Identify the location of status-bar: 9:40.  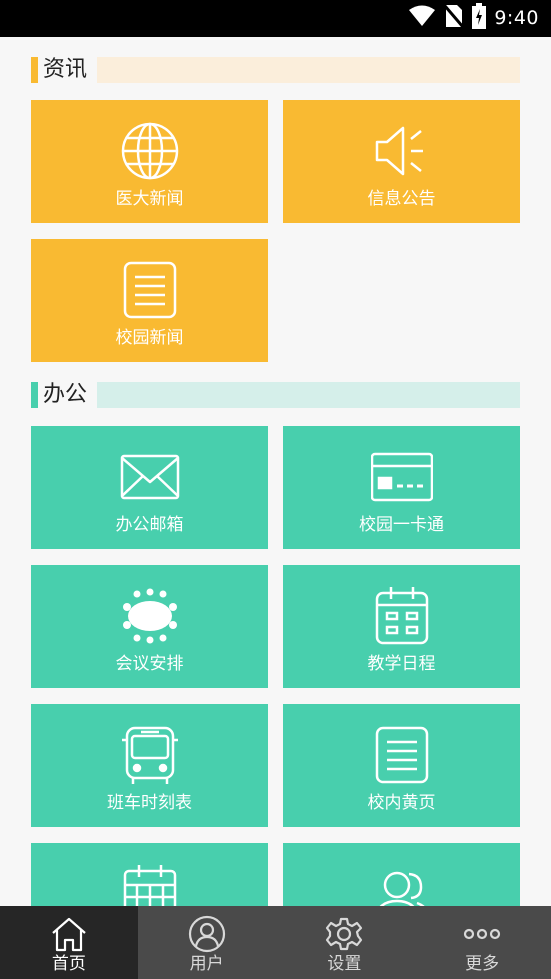
(275, 18).